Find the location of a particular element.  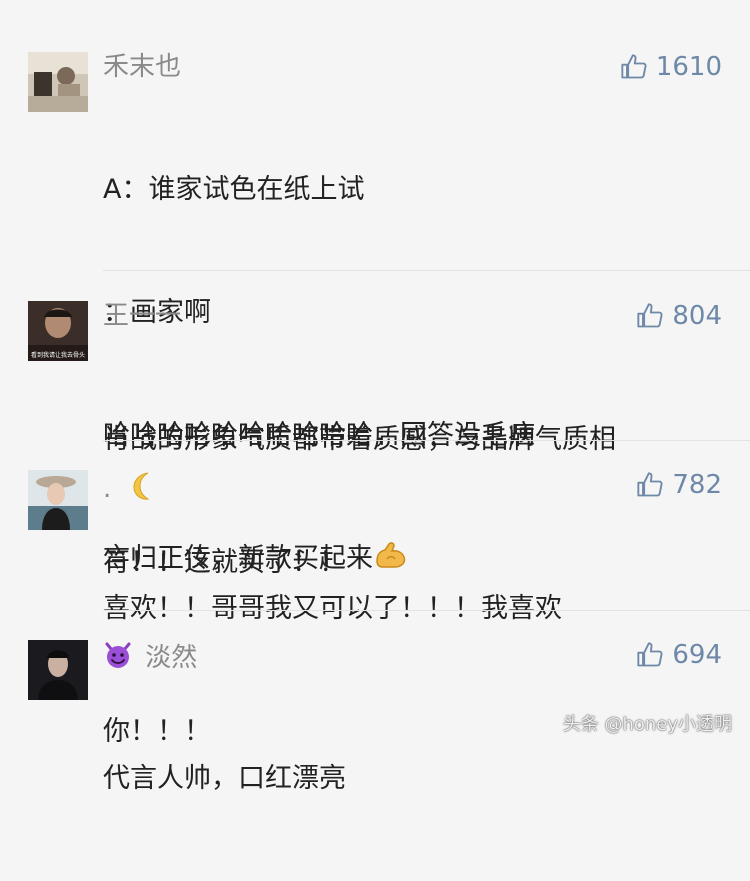

avatar: 看到我请让我去骨头 is located at coordinates (58, 331).